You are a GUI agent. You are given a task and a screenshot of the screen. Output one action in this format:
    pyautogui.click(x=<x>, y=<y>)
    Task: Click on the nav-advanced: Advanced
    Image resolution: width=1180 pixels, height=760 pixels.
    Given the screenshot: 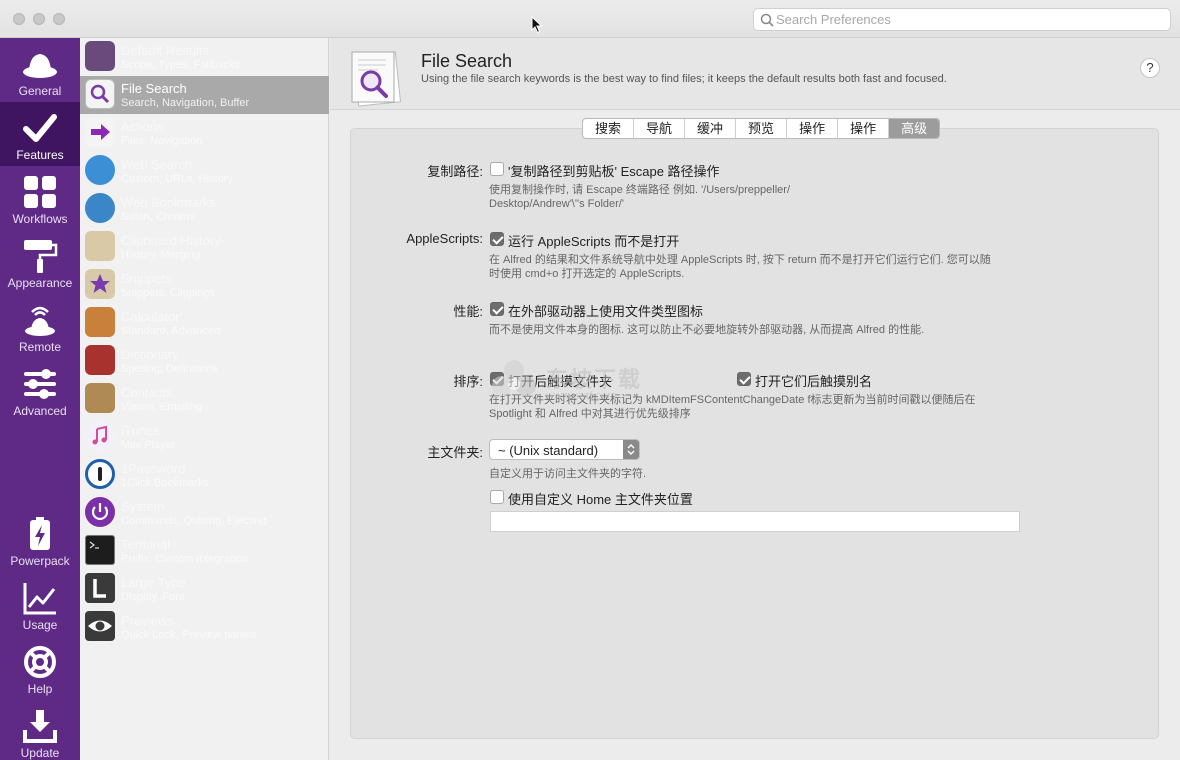 What is the action you would take?
    pyautogui.click(x=40, y=390)
    